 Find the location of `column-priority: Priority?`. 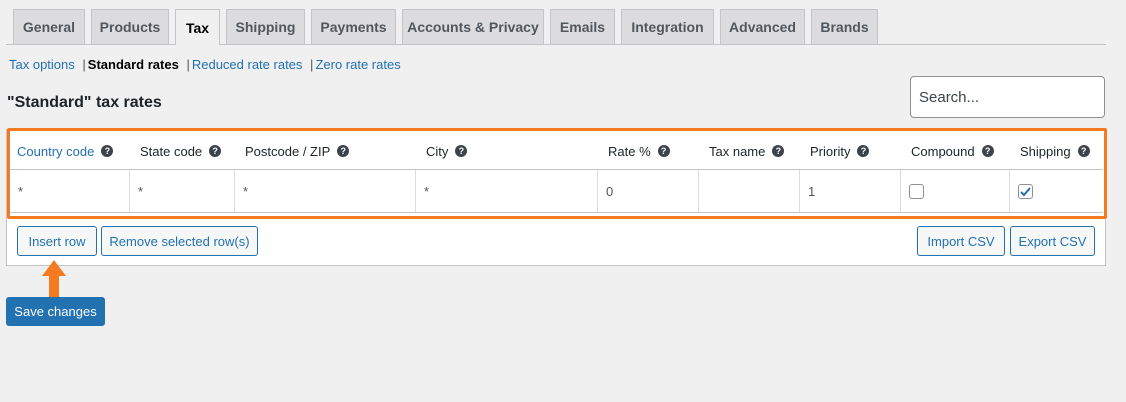

column-priority: Priority? is located at coordinates (840, 151).